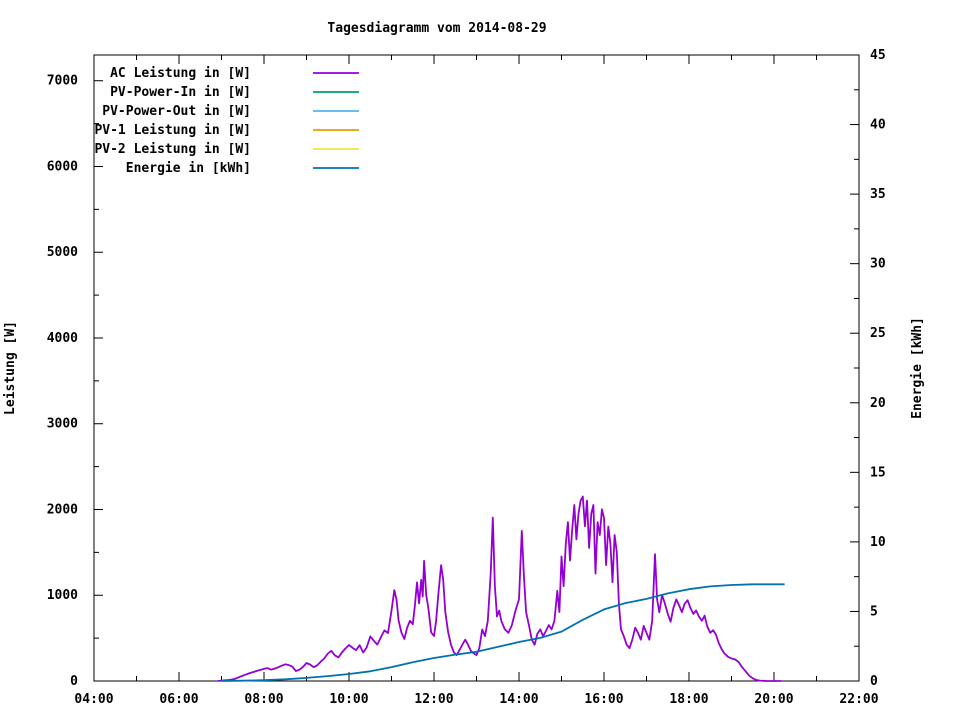  Describe the element at coordinates (688, 699) in the screenshot. I see `x-tick-label: 18:00` at that location.